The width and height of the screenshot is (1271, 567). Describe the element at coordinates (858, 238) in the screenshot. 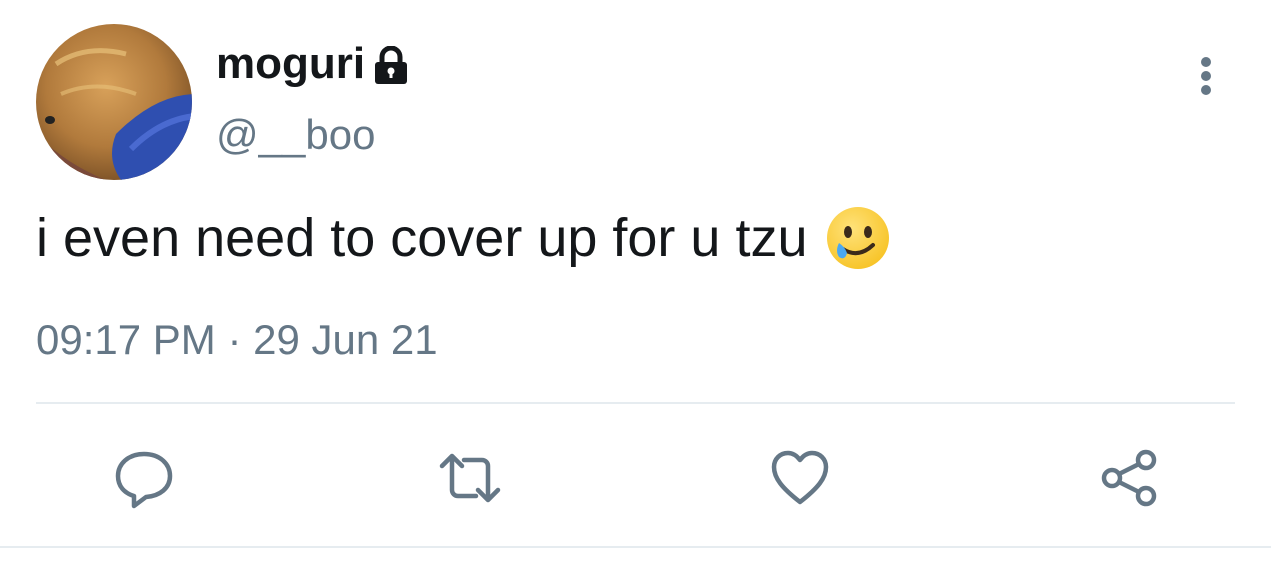

I see `smiling-face-with-tear-icon` at that location.